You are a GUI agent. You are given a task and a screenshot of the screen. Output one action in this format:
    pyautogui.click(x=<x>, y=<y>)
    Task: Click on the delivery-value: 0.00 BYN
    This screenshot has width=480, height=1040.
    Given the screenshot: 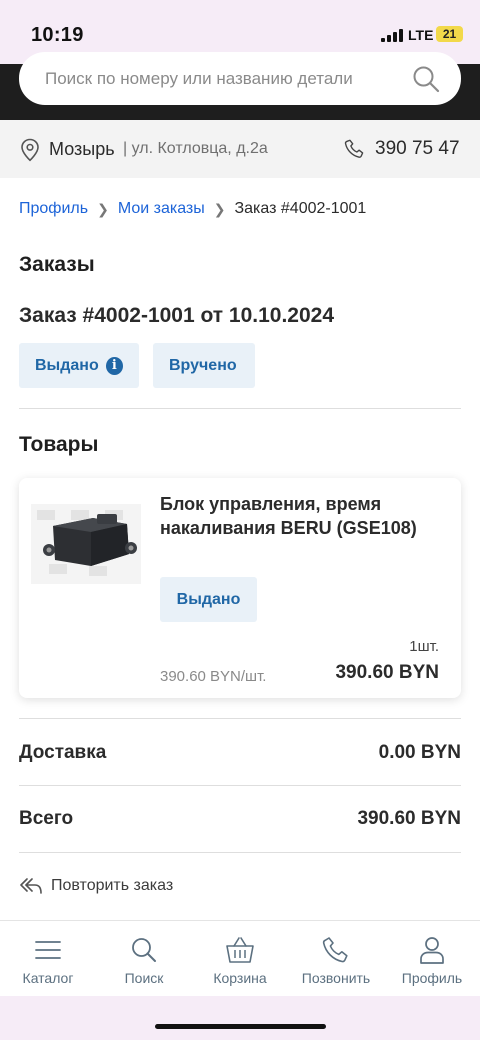 What is the action you would take?
    pyautogui.click(x=419, y=752)
    